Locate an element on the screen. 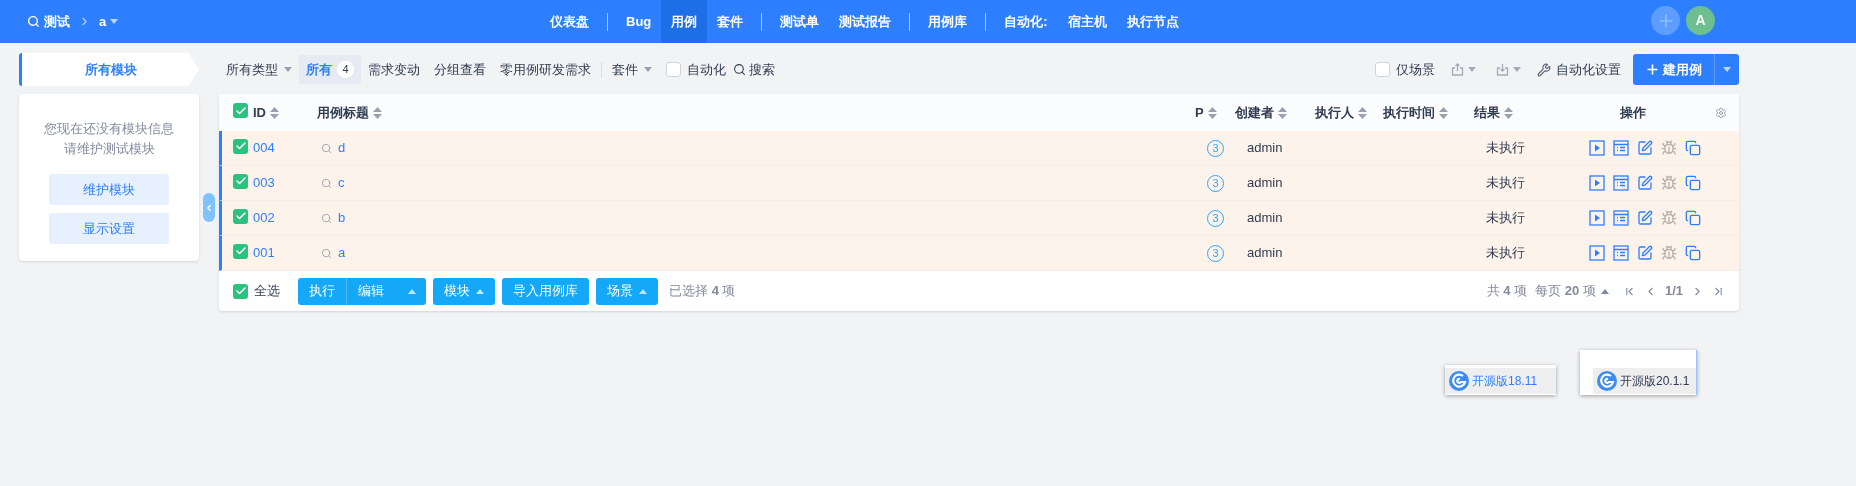  nav-tab: 套件 is located at coordinates (730, 21).